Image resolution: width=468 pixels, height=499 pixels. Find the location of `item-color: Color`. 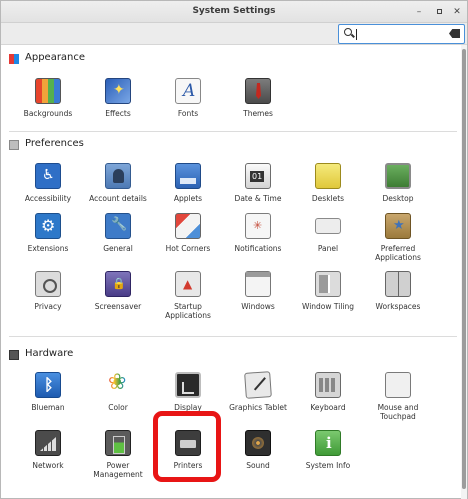

item-color: Color is located at coordinates (118, 391).